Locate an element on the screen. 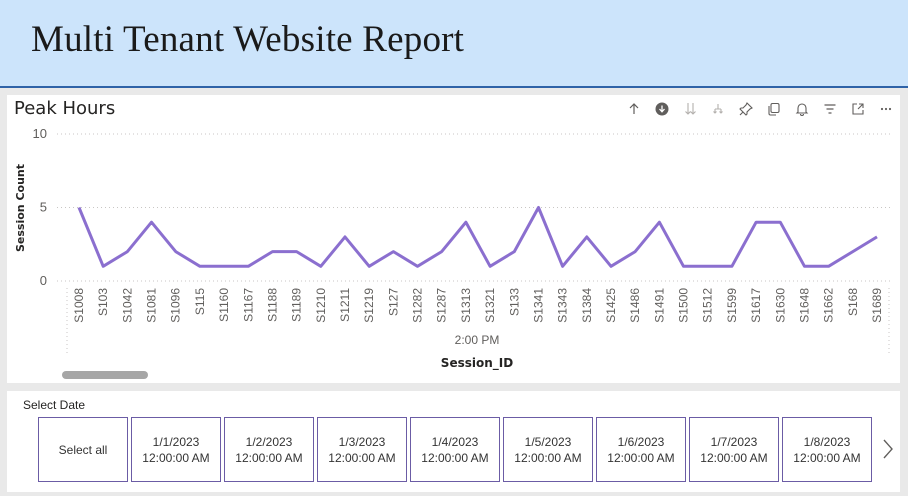  tile-date: 1/2/2023 is located at coordinates (269, 441).